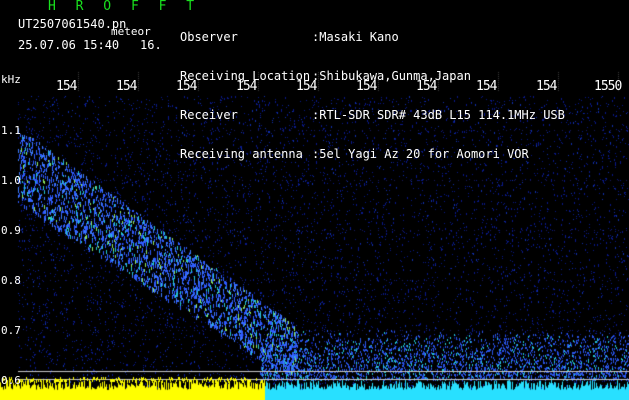  Describe the element at coordinates (209, 115) in the screenshot. I see `info-label-receiver: Receiver` at that location.